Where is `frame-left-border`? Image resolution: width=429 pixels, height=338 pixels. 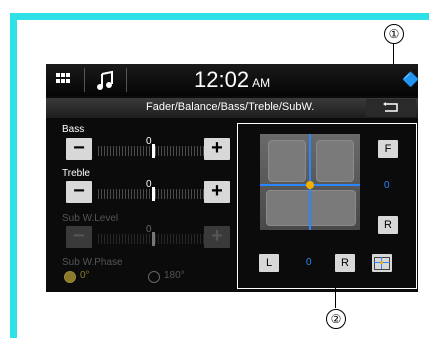 frame-left-border is located at coordinates (13, 175).